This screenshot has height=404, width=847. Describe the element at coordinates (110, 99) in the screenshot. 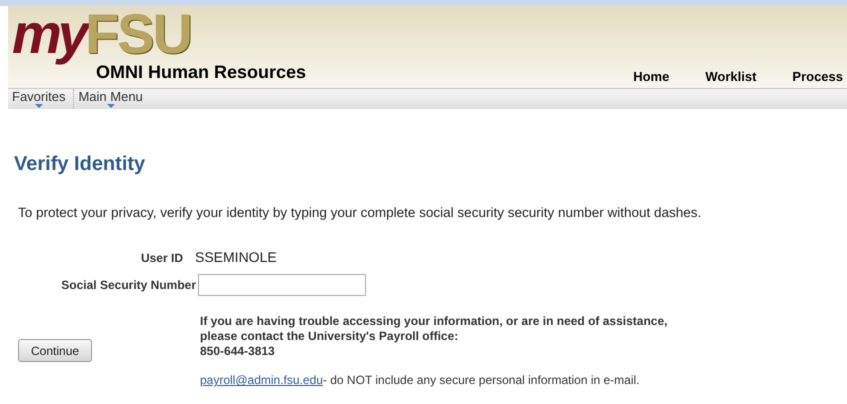

I see `menu-item: Main Menu` at that location.